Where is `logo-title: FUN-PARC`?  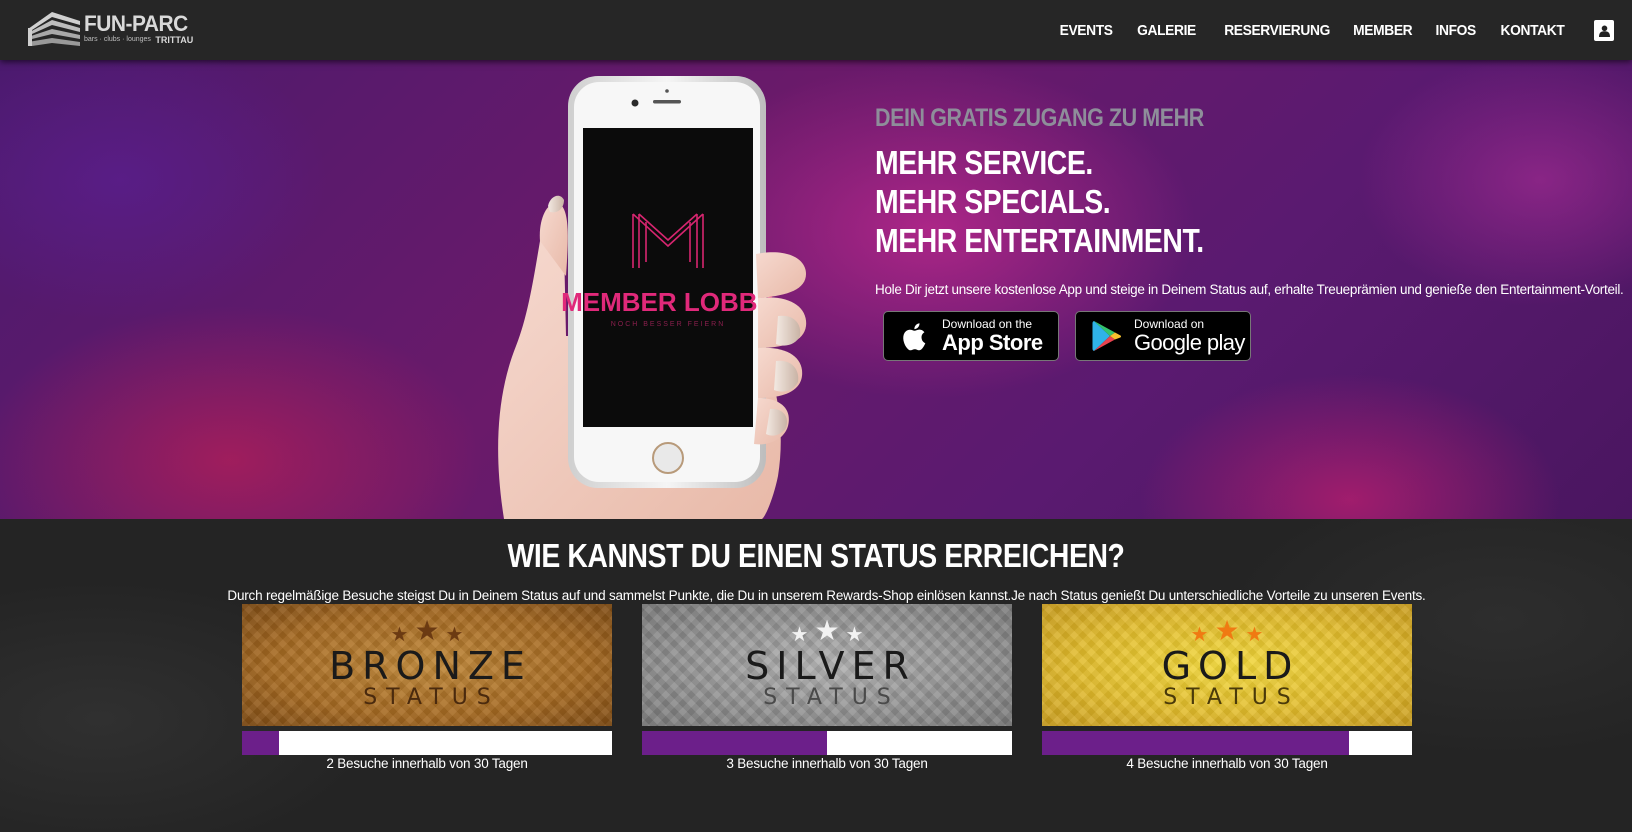 logo-title: FUN-PARC is located at coordinates (136, 23).